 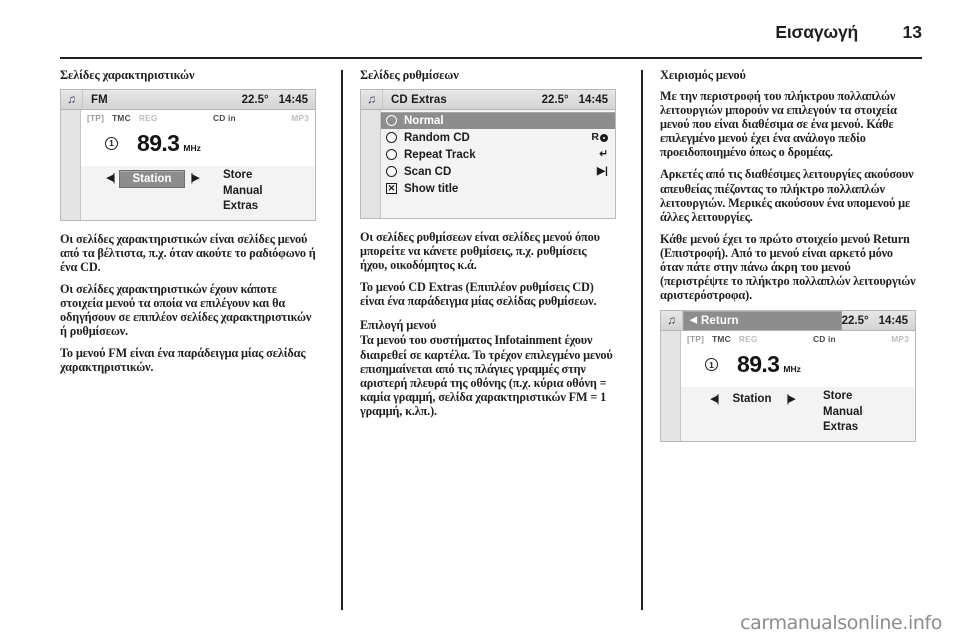 I want to click on display-titlebar: ♫ FM 22.5° 14:45, so click(x=188, y=100).